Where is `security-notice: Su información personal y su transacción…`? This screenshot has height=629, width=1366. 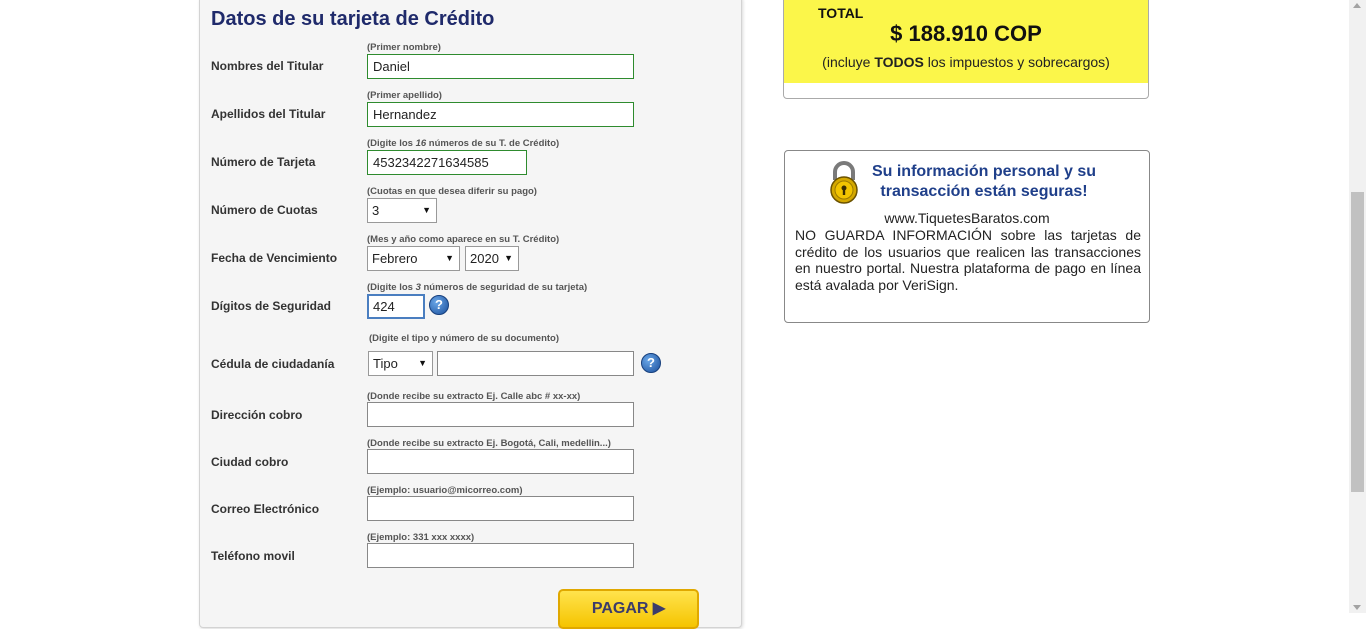
security-notice: Su información personal y su transacción… is located at coordinates (967, 236).